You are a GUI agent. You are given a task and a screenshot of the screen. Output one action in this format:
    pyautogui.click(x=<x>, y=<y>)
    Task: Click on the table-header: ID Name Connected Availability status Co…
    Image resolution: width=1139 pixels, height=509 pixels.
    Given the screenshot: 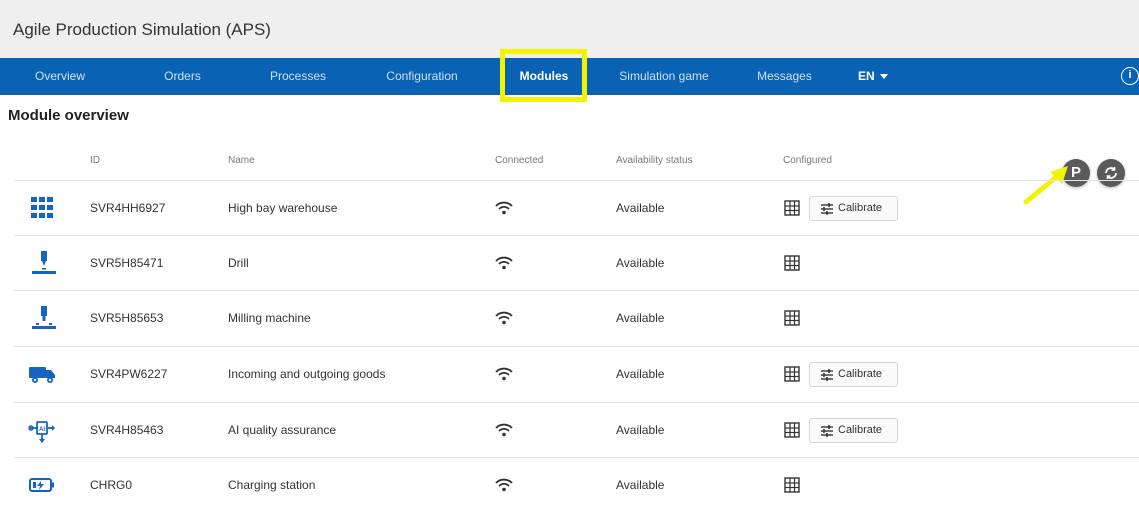 What is the action you would take?
    pyautogui.click(x=569, y=163)
    